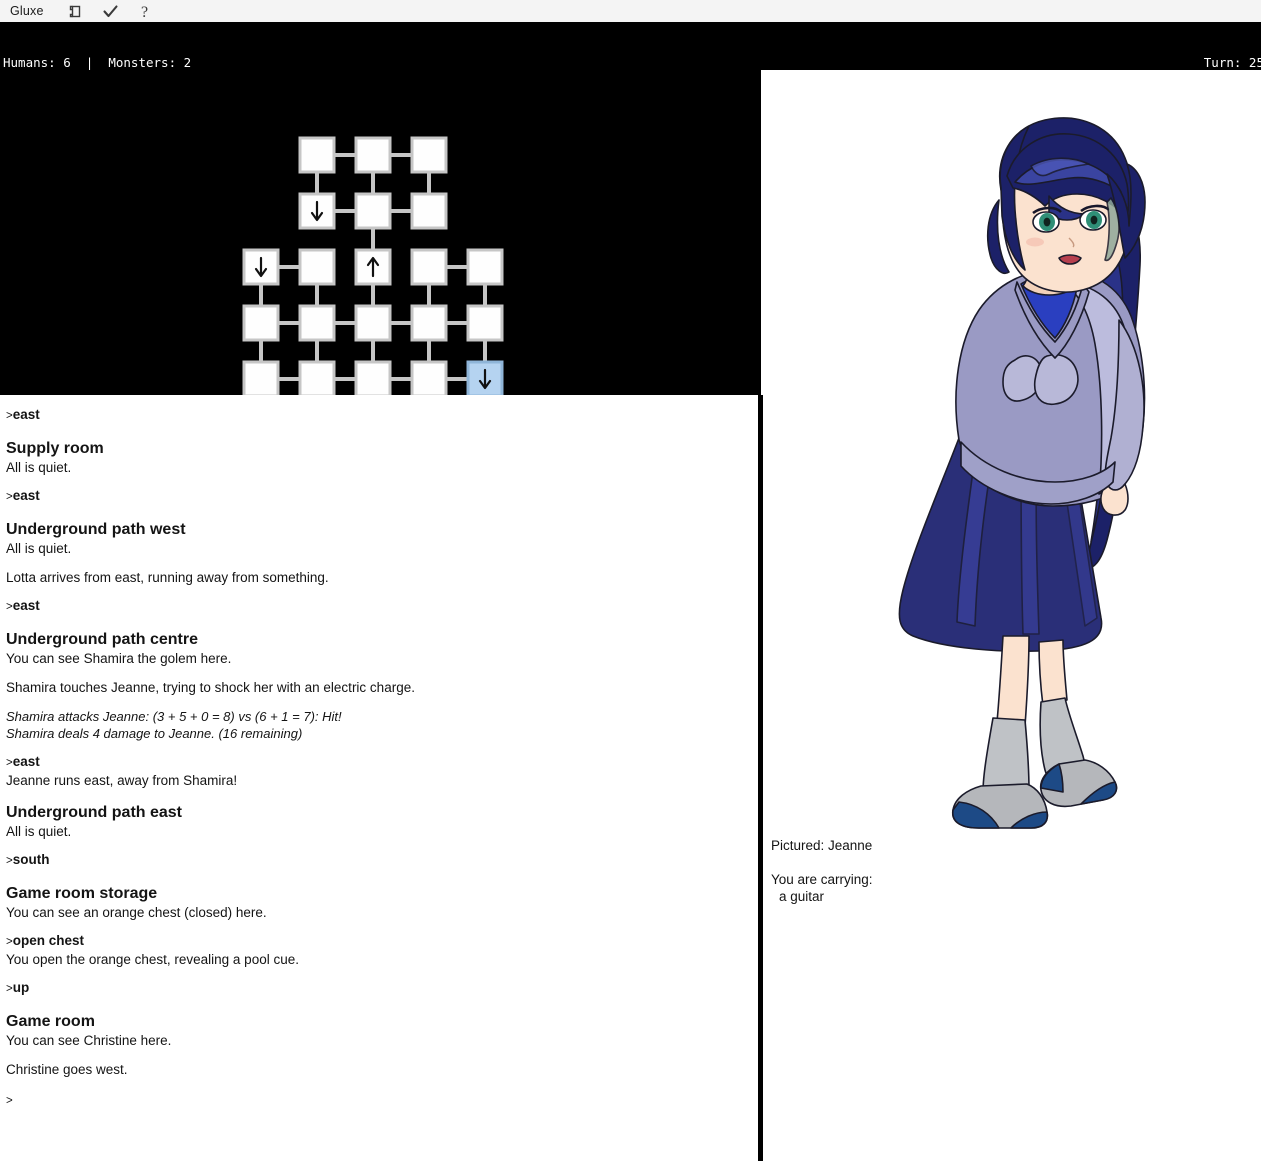 Image resolution: width=1261 pixels, height=1161 pixels. What do you see at coordinates (822, 879) in the screenshot?
I see `carrying-label: You are carrying:` at bounding box center [822, 879].